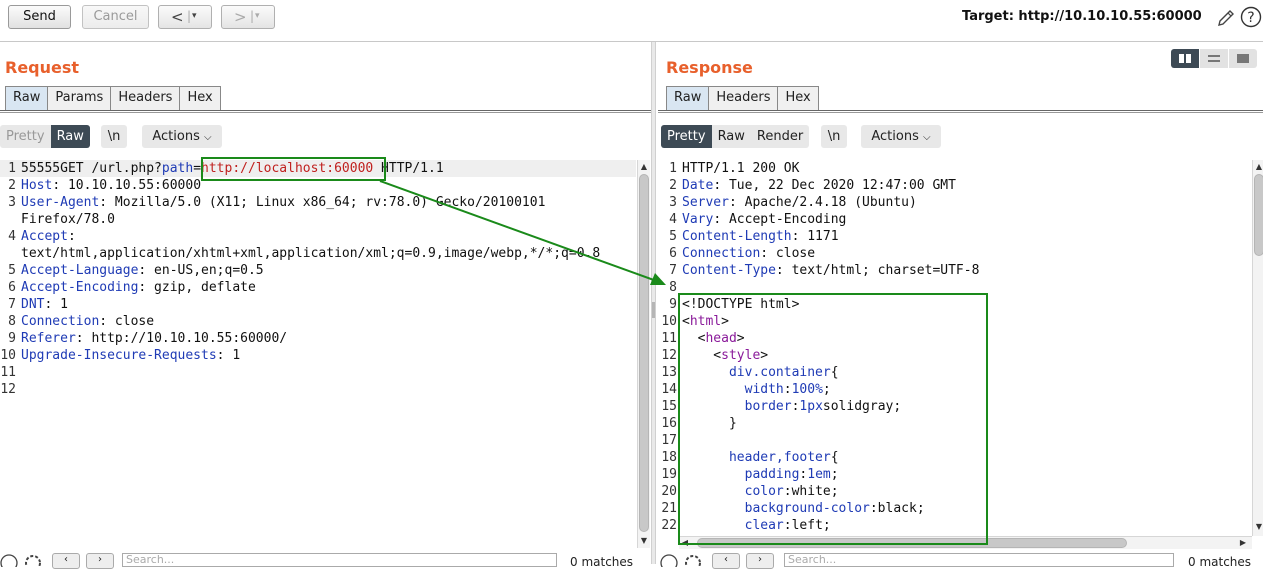 This screenshot has height=569, width=1263. What do you see at coordinates (12, 168) in the screenshot?
I see `line-number: 1` at bounding box center [12, 168].